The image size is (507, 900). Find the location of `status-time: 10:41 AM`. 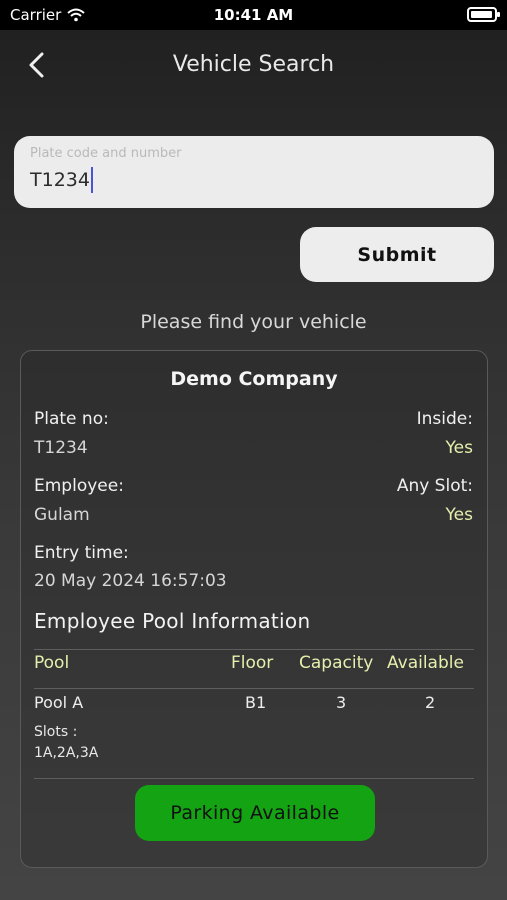

status-time: 10:41 AM is located at coordinates (253, 15).